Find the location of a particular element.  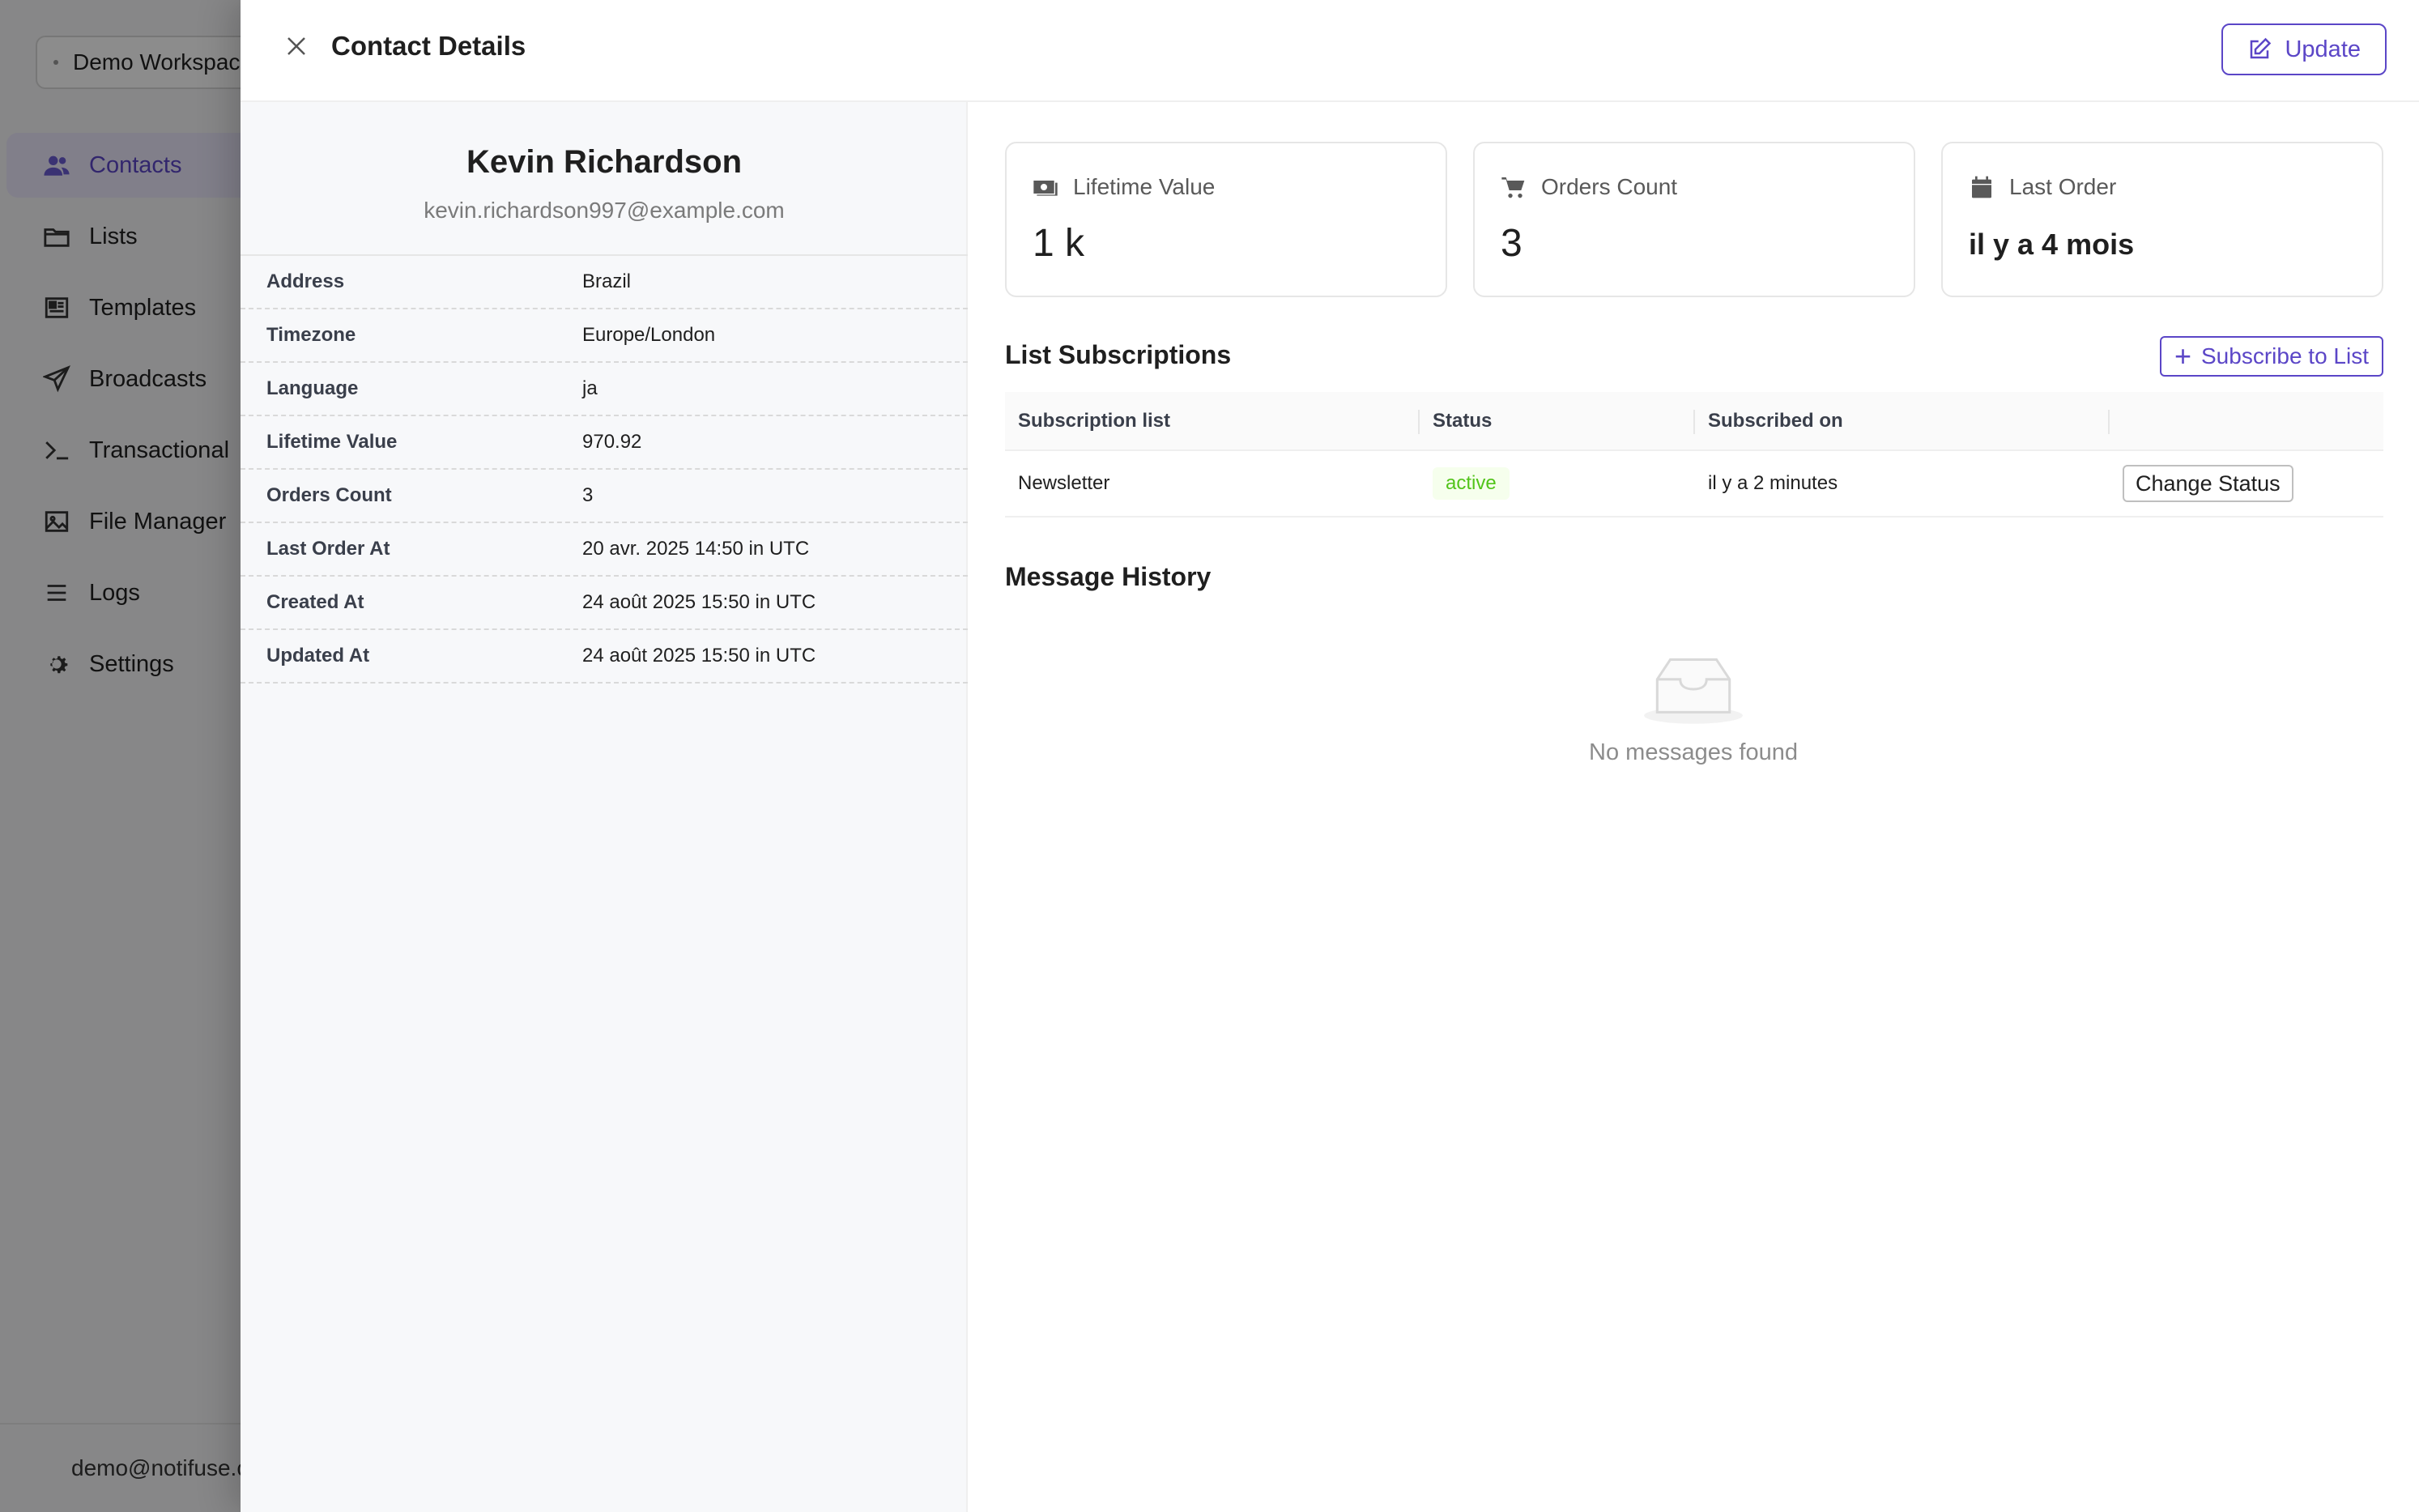

detail-row-timezone: Timezone Europe/London is located at coordinates (604, 336).